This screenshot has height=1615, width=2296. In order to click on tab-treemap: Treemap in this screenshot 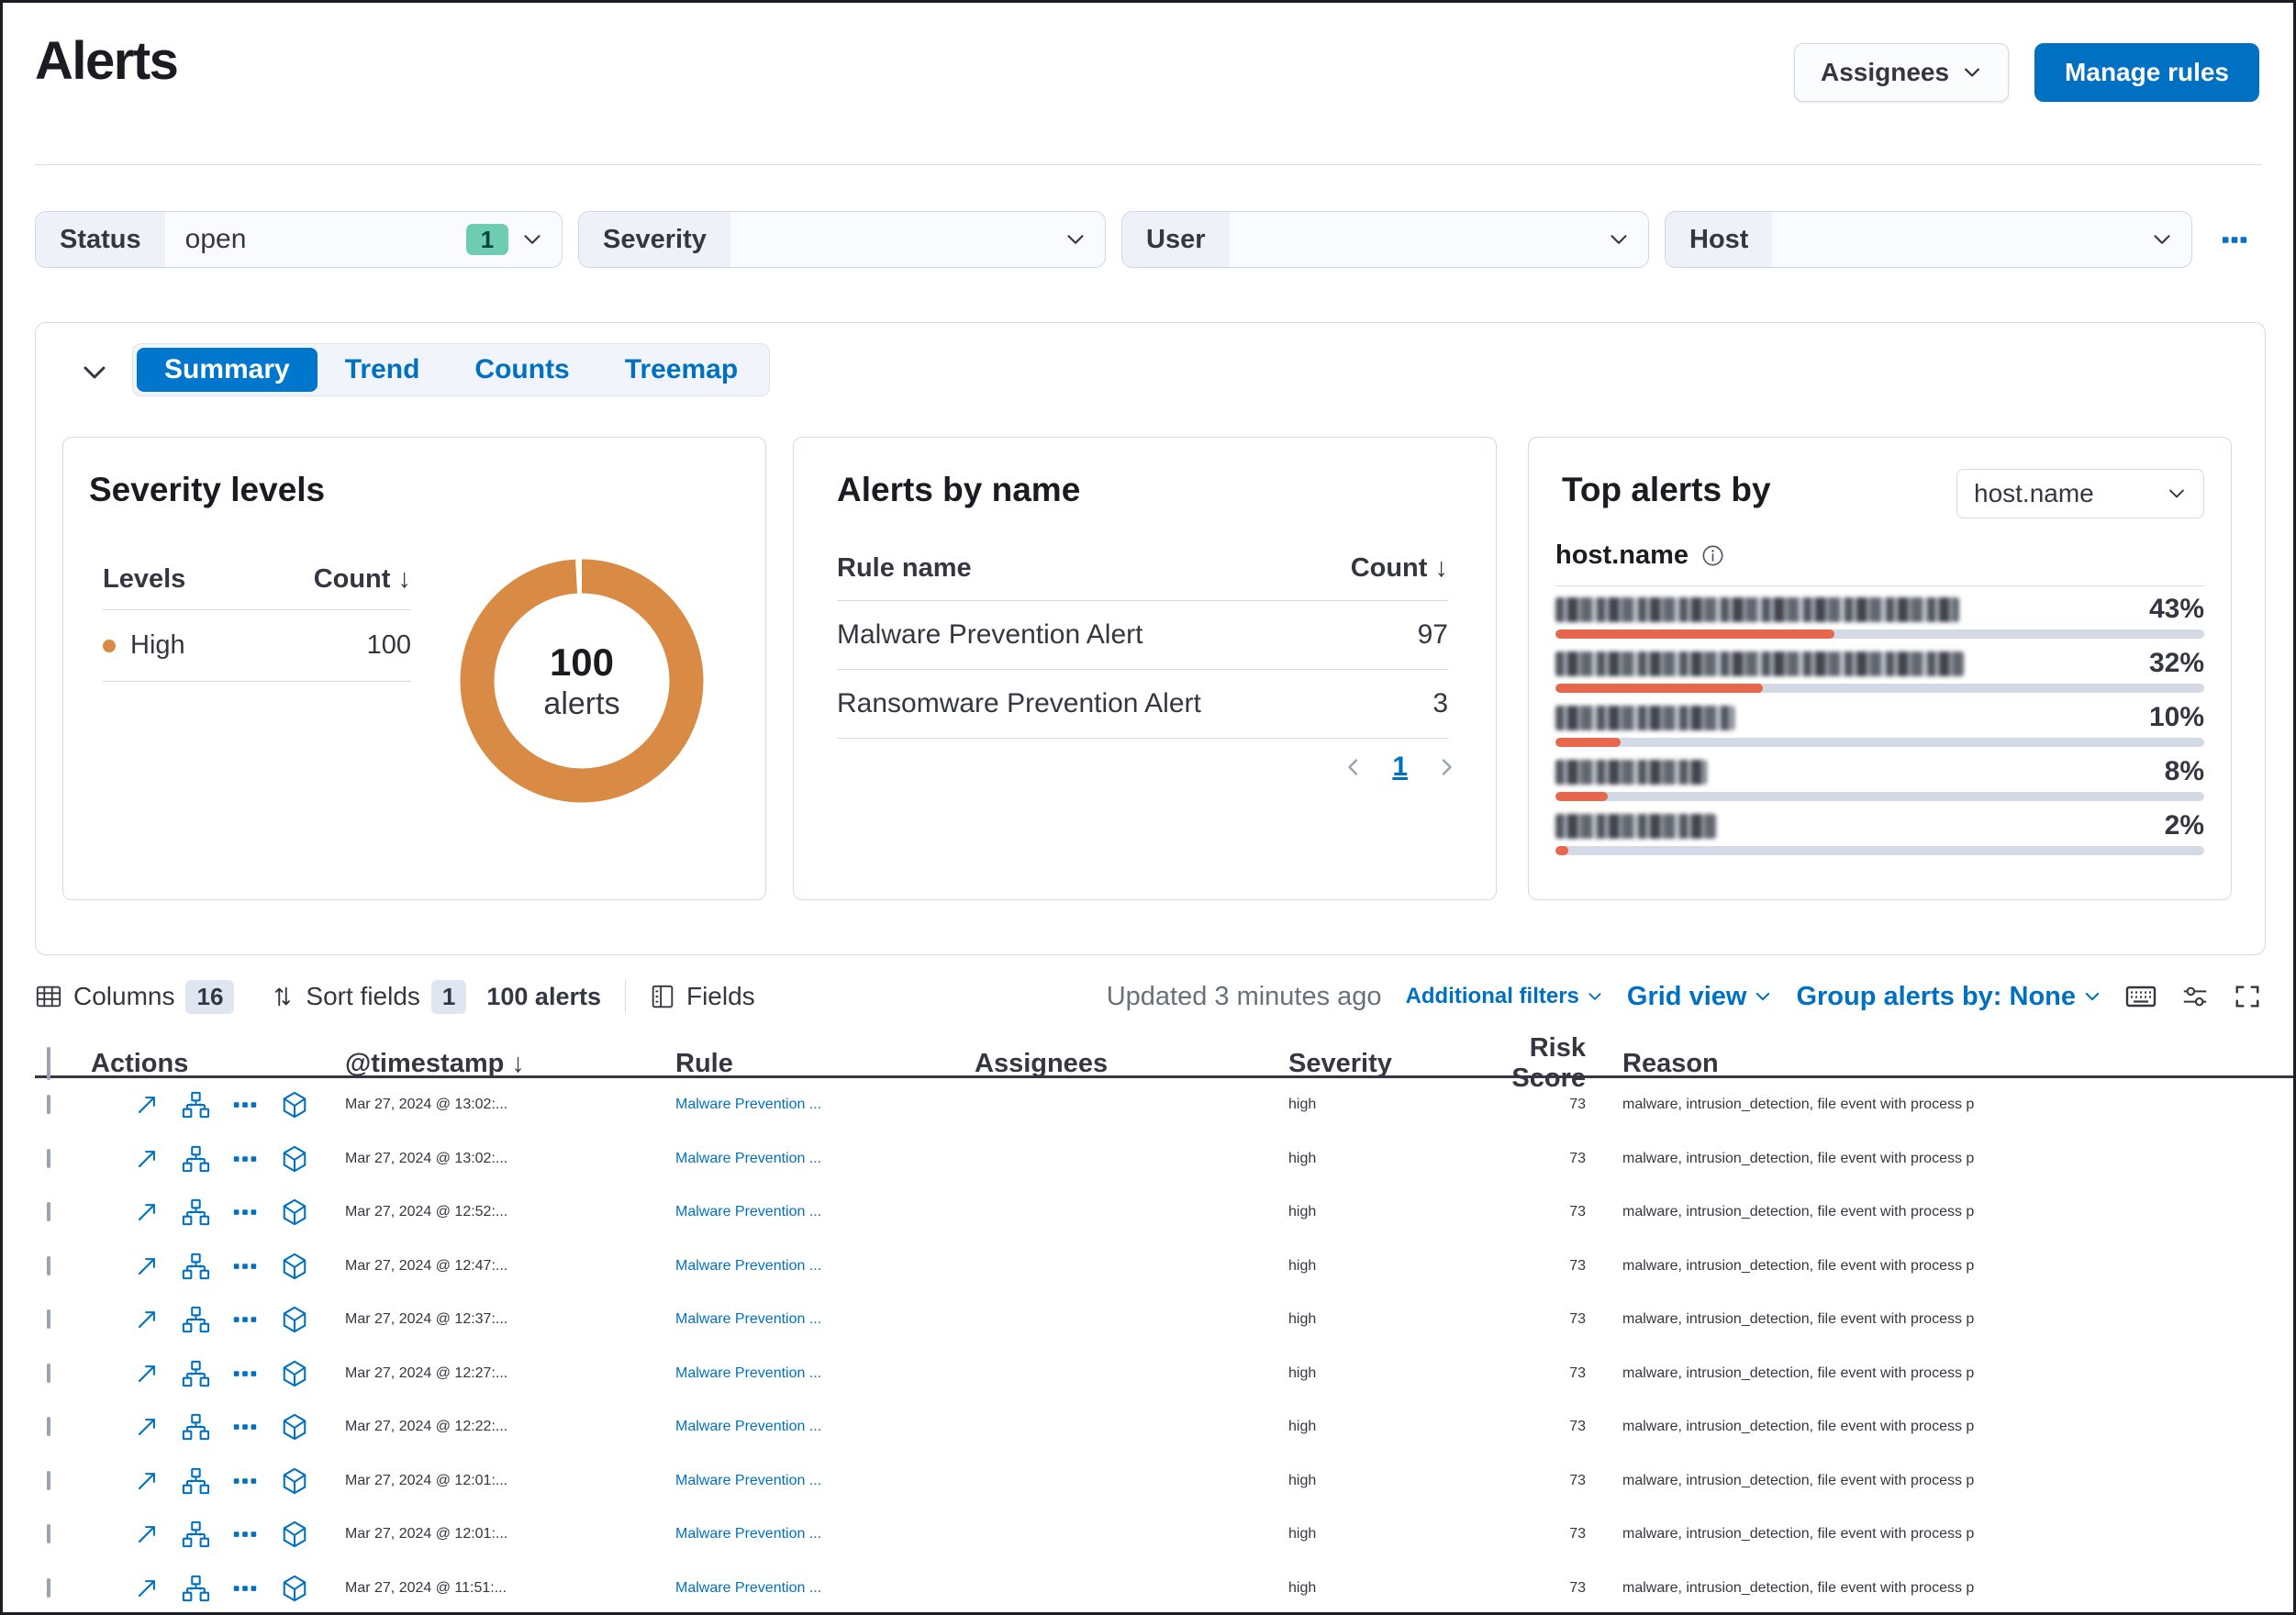, I will do `click(681, 370)`.